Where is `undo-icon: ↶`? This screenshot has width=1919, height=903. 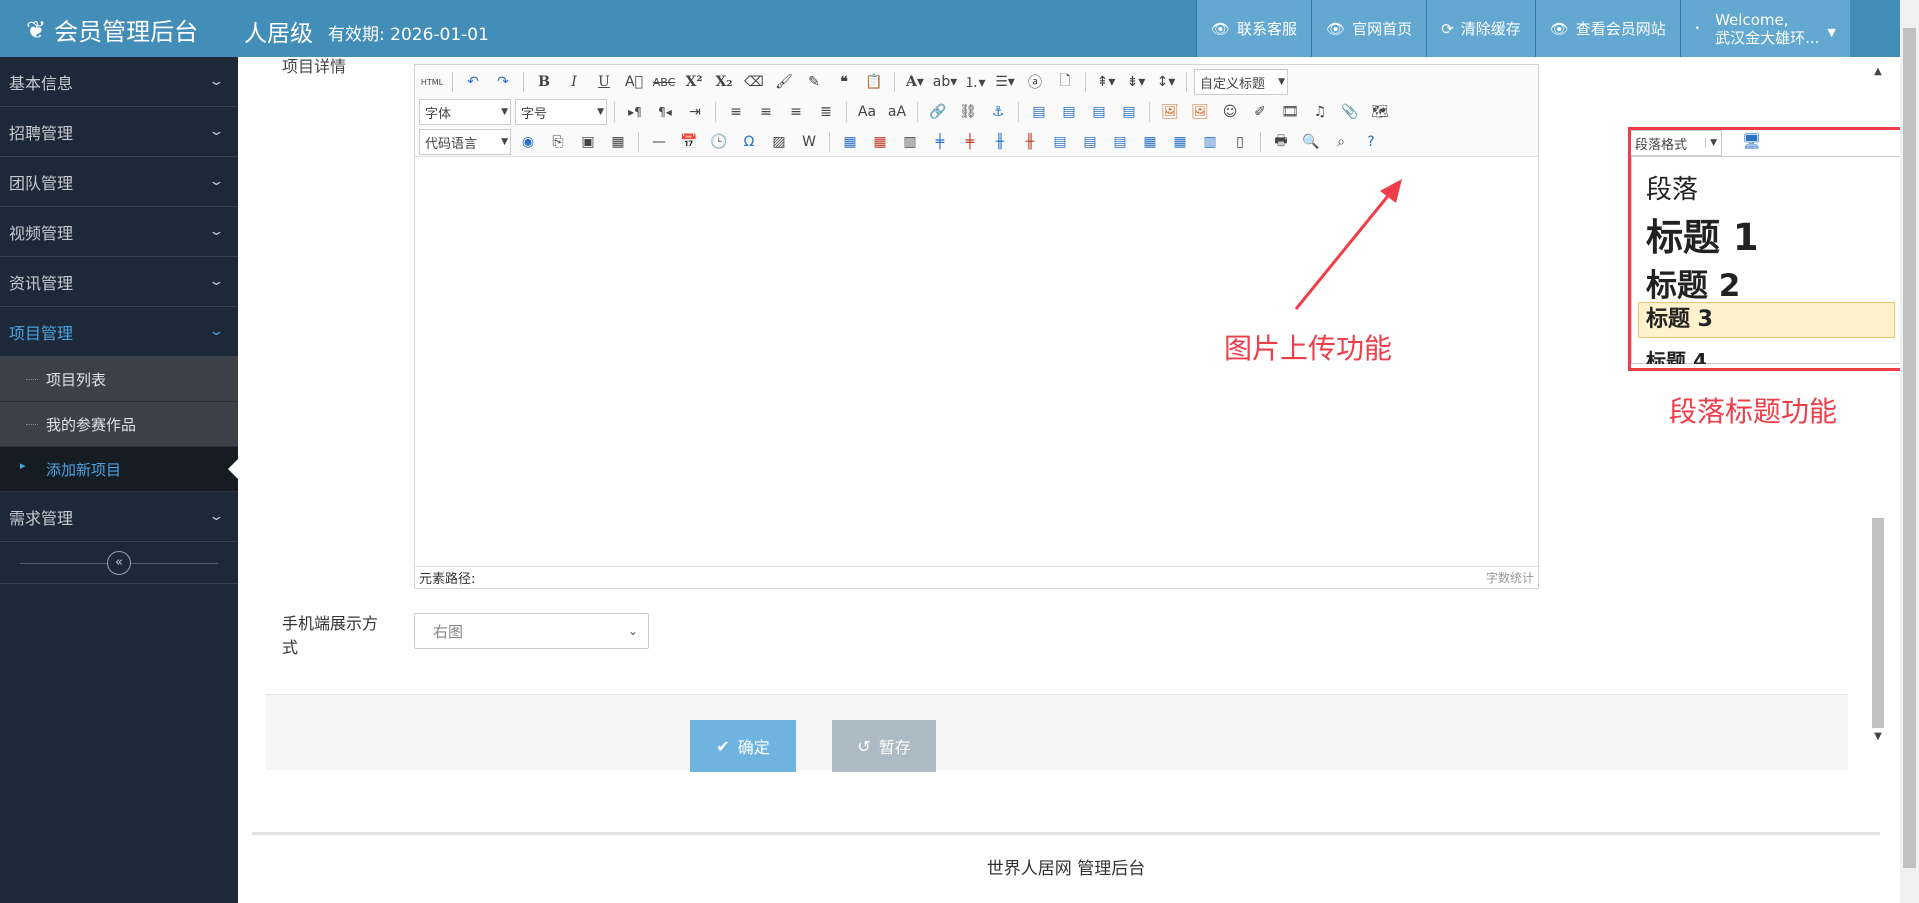
undo-icon: ↶ is located at coordinates (473, 82).